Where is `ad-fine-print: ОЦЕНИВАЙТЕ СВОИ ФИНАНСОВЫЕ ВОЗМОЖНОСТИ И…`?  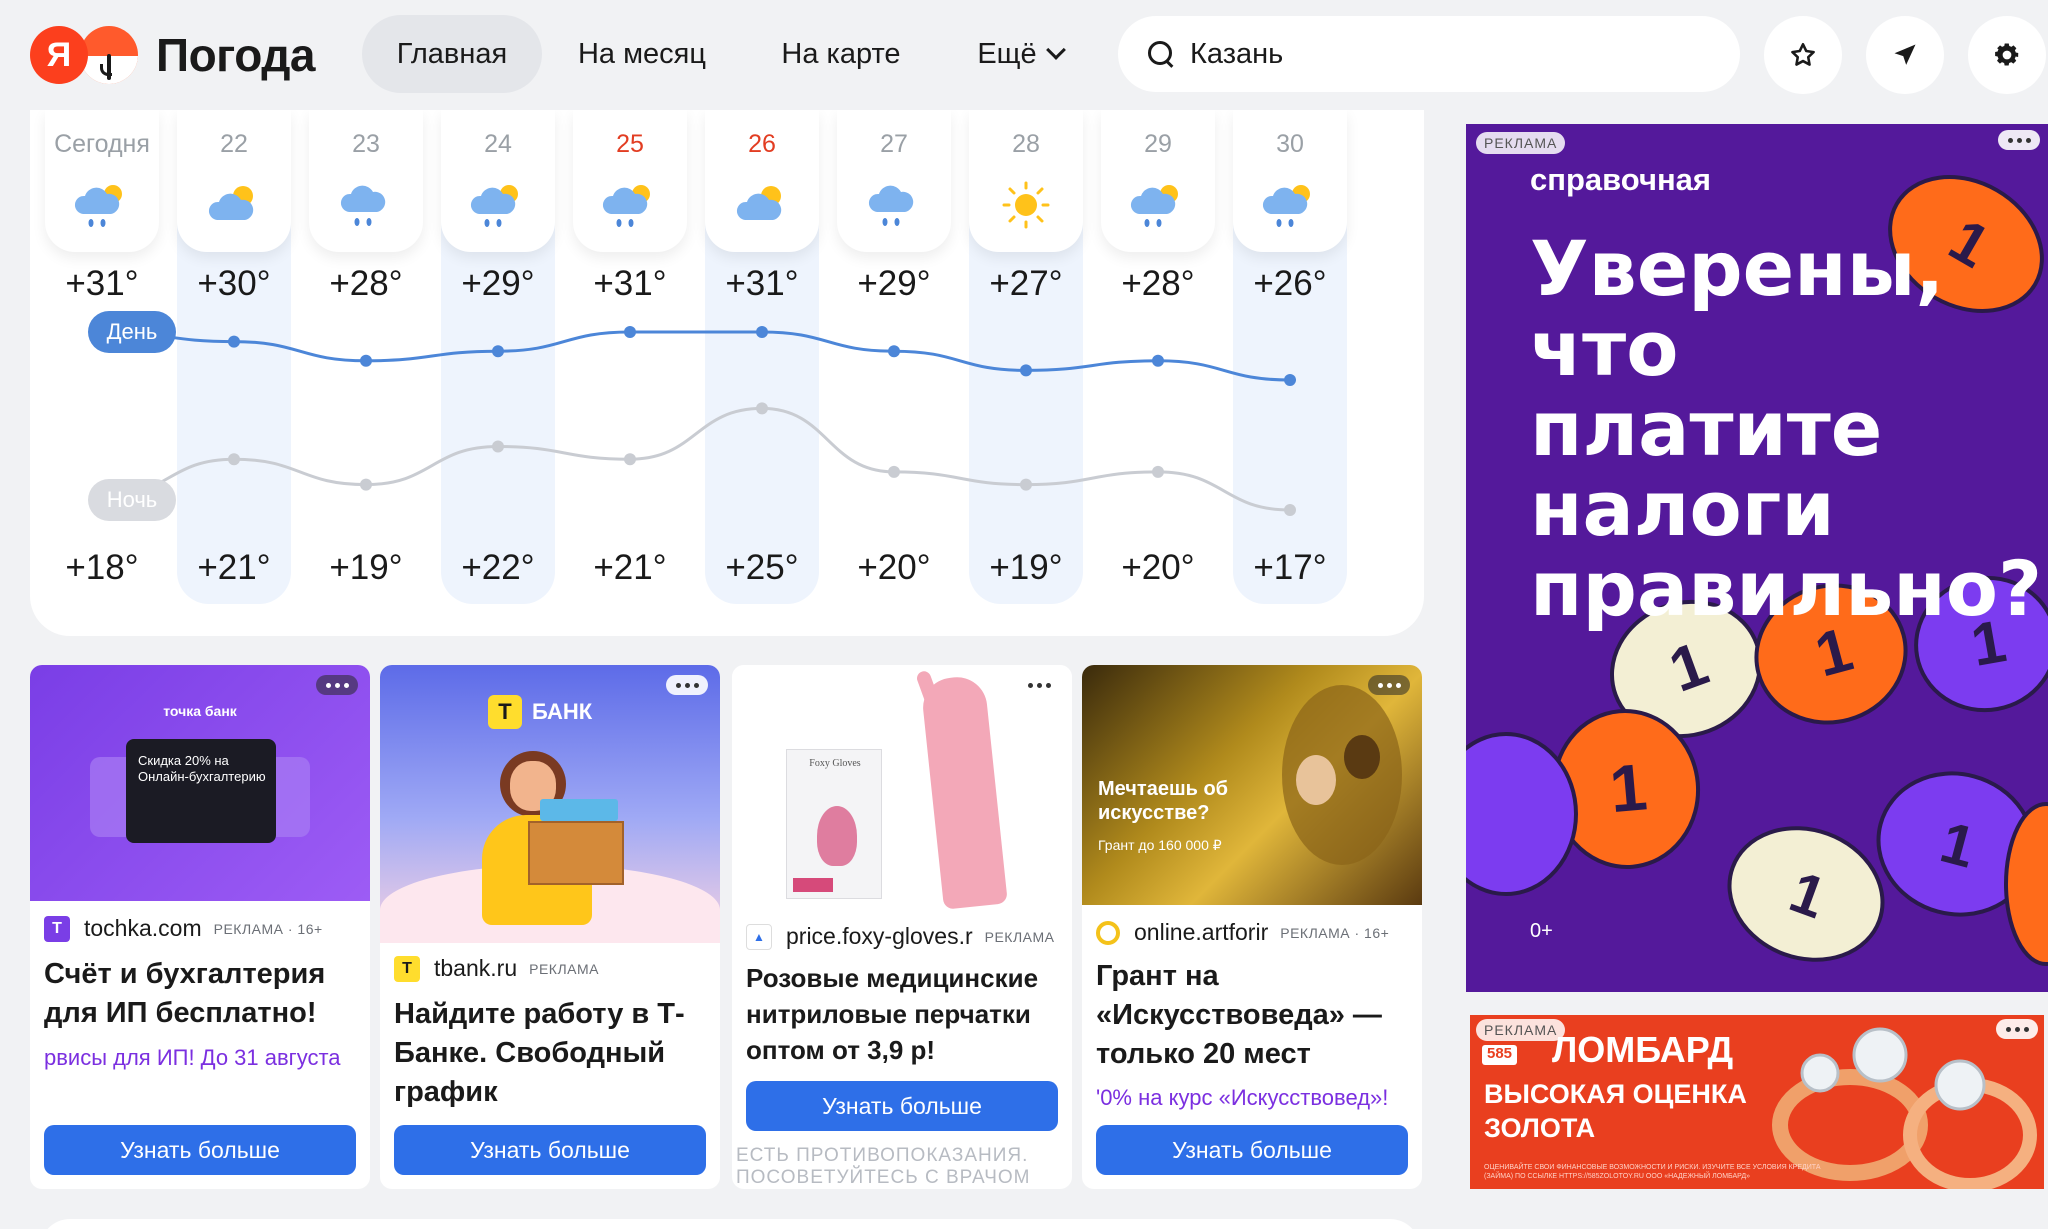 ad-fine-print: ОЦЕНИВАЙТЕ СВОИ ФИНАНСОВЫЕ ВОЗМОЖНОСТИ И… is located at coordinates (1652, 1172).